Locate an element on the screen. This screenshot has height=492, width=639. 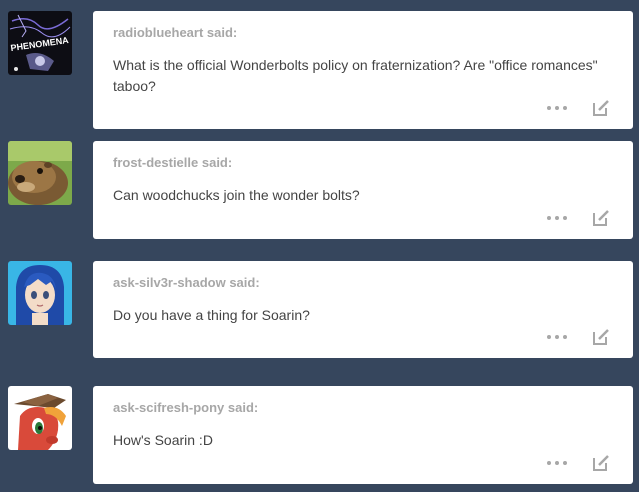
question-text: Do you have a thing for Soarin? is located at coordinates (211, 315).